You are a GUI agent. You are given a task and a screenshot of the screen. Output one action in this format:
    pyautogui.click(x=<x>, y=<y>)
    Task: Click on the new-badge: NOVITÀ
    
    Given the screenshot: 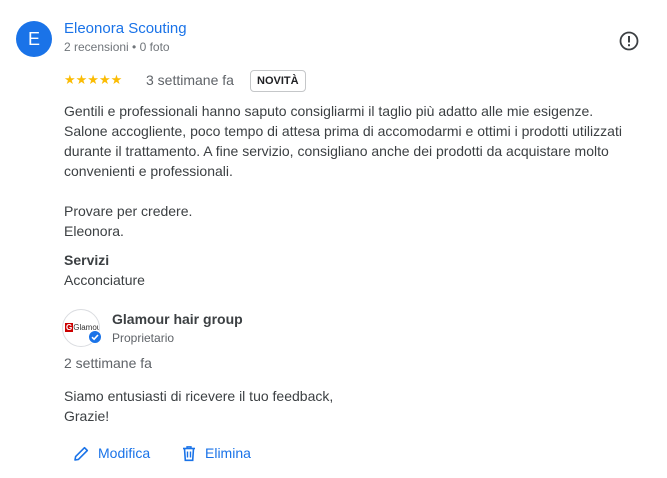 What is the action you would take?
    pyautogui.click(x=278, y=81)
    